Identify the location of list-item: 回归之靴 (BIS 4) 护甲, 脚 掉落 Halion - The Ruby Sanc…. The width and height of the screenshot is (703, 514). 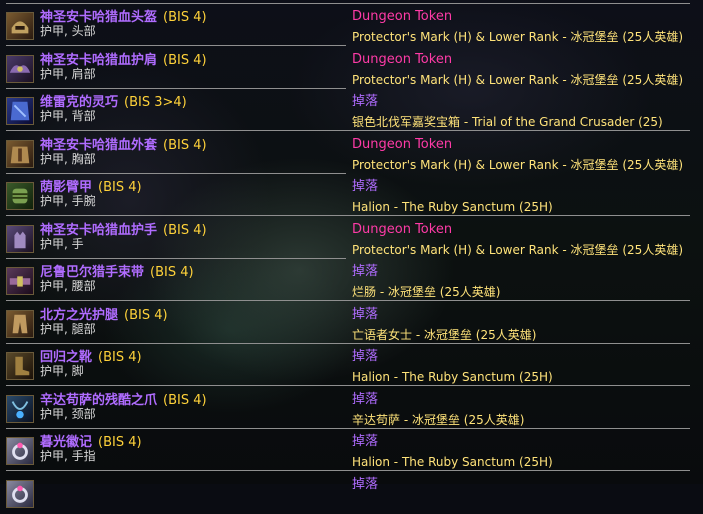
(351, 365).